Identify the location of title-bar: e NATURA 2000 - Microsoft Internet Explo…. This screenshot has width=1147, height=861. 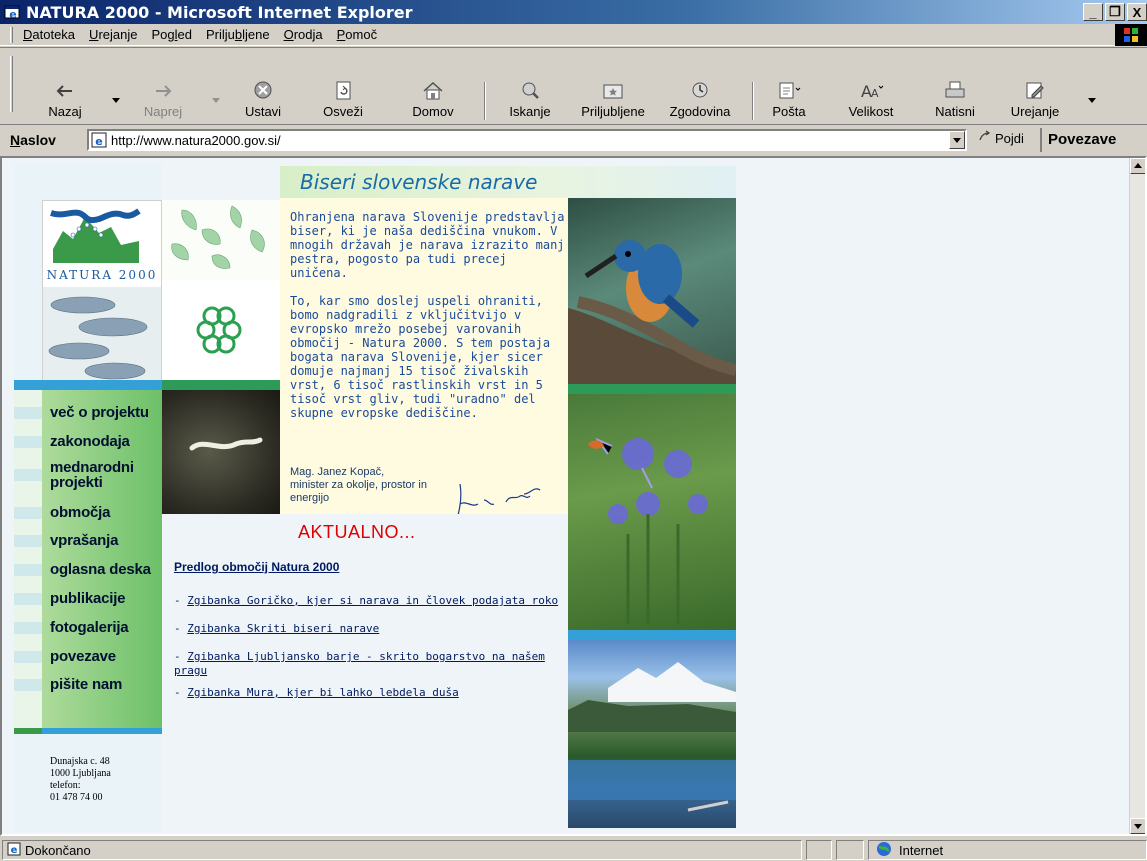
(573, 12).